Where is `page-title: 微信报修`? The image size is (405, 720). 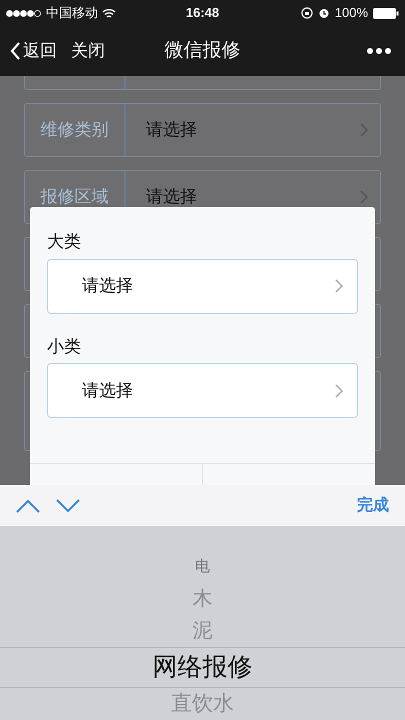
page-title: 微信报修 is located at coordinates (202, 50).